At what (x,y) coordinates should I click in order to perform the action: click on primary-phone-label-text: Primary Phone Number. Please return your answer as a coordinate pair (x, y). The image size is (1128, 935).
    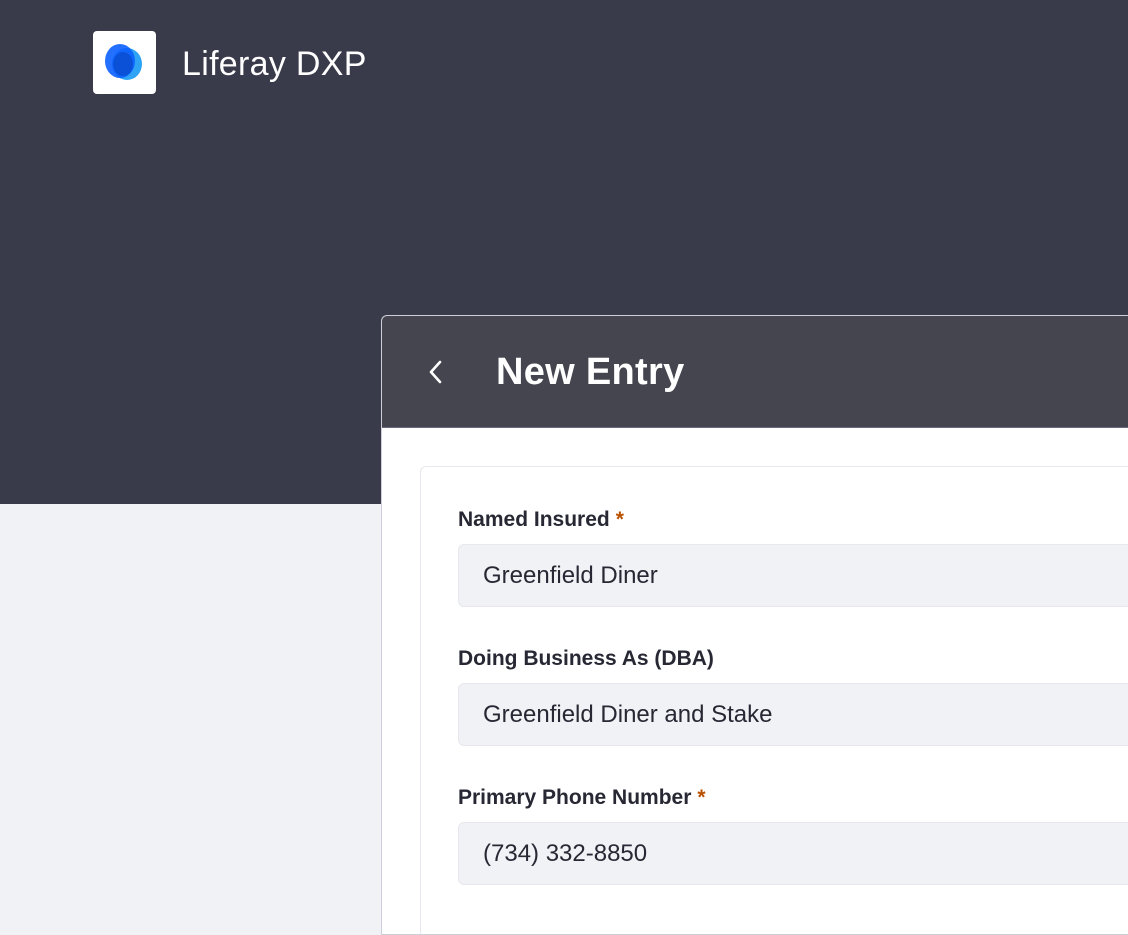
    Looking at the image, I should click on (575, 797).